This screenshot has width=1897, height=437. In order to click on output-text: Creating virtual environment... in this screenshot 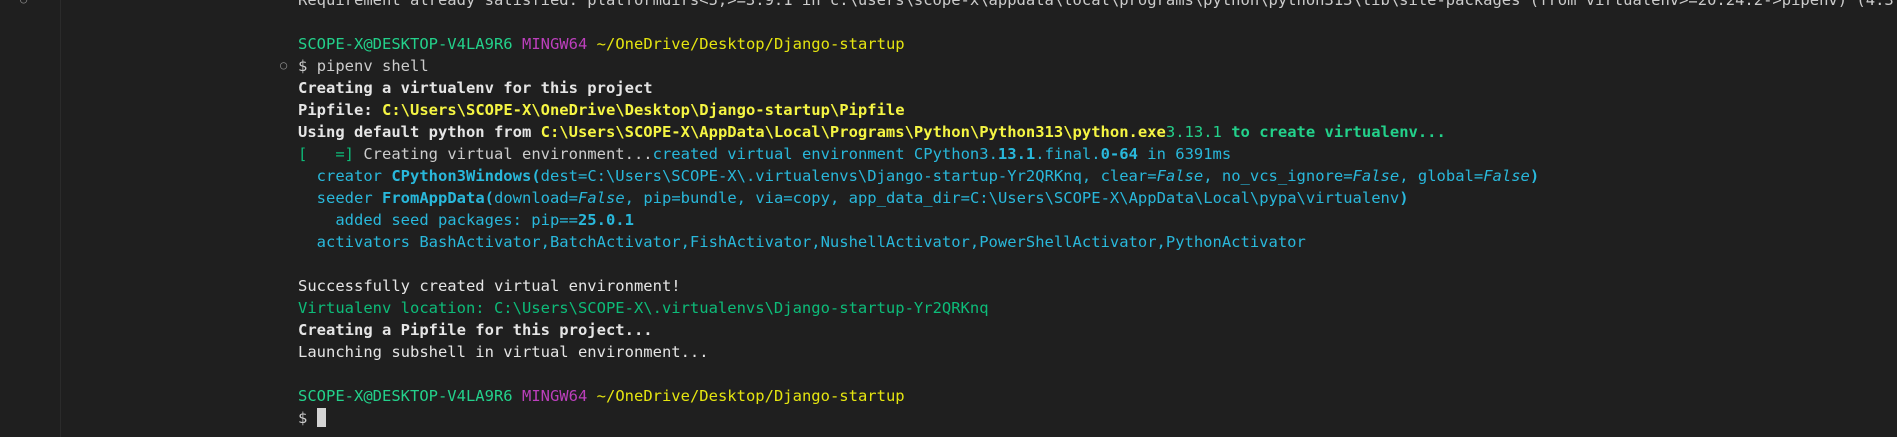, I will do `click(508, 154)`.